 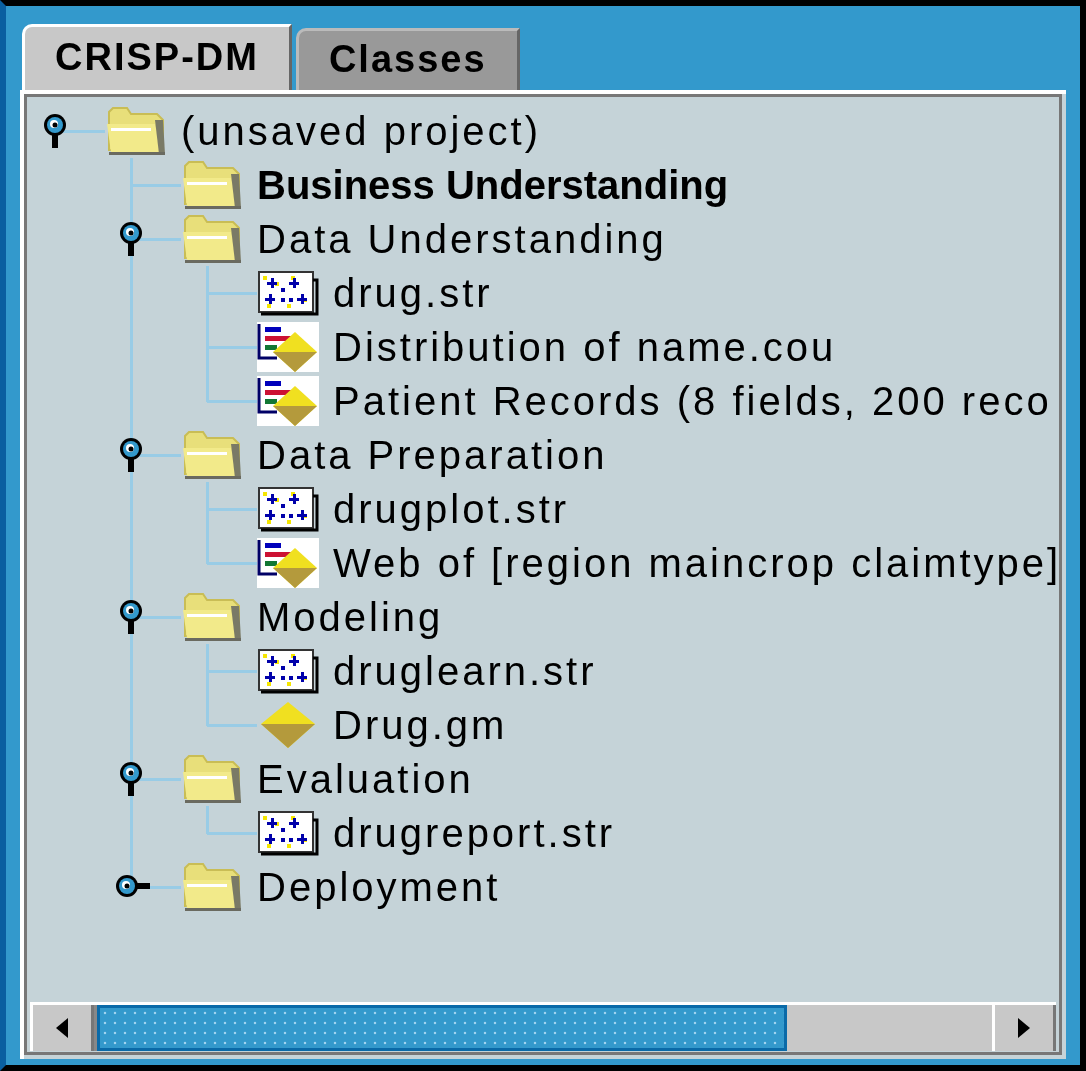 What do you see at coordinates (350, 617) in the screenshot?
I see `tree-item-label: Modeling` at bounding box center [350, 617].